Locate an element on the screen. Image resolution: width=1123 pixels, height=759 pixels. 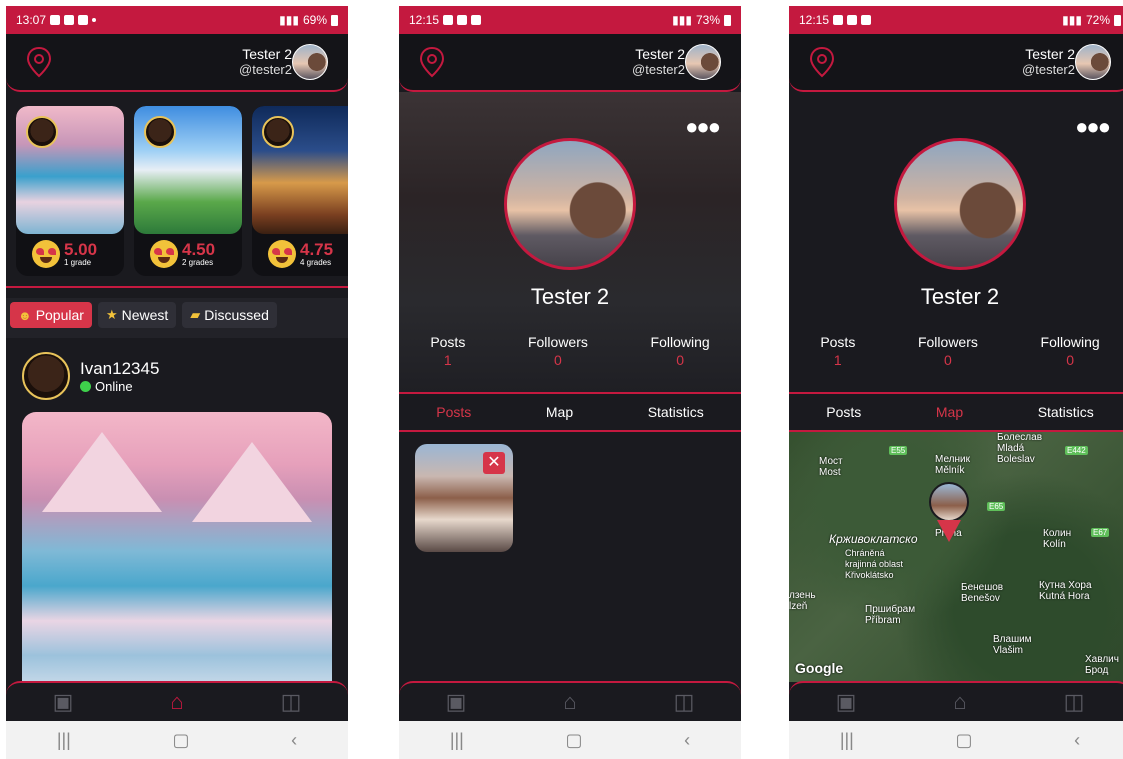
map-label: Влашим Vlašim is located at coordinates (1012, 645).